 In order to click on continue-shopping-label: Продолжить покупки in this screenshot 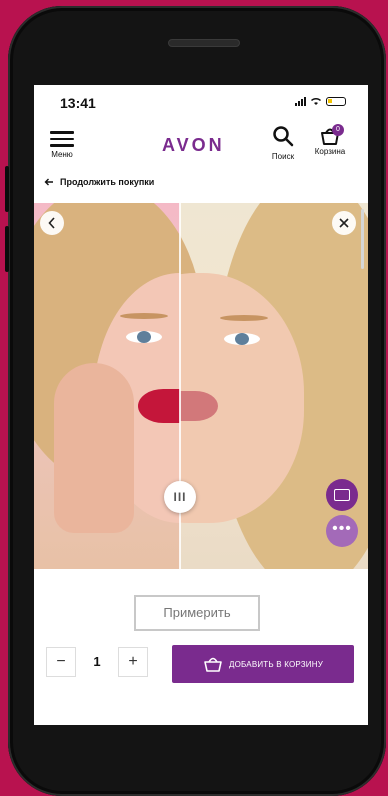, I will do `click(107, 182)`.